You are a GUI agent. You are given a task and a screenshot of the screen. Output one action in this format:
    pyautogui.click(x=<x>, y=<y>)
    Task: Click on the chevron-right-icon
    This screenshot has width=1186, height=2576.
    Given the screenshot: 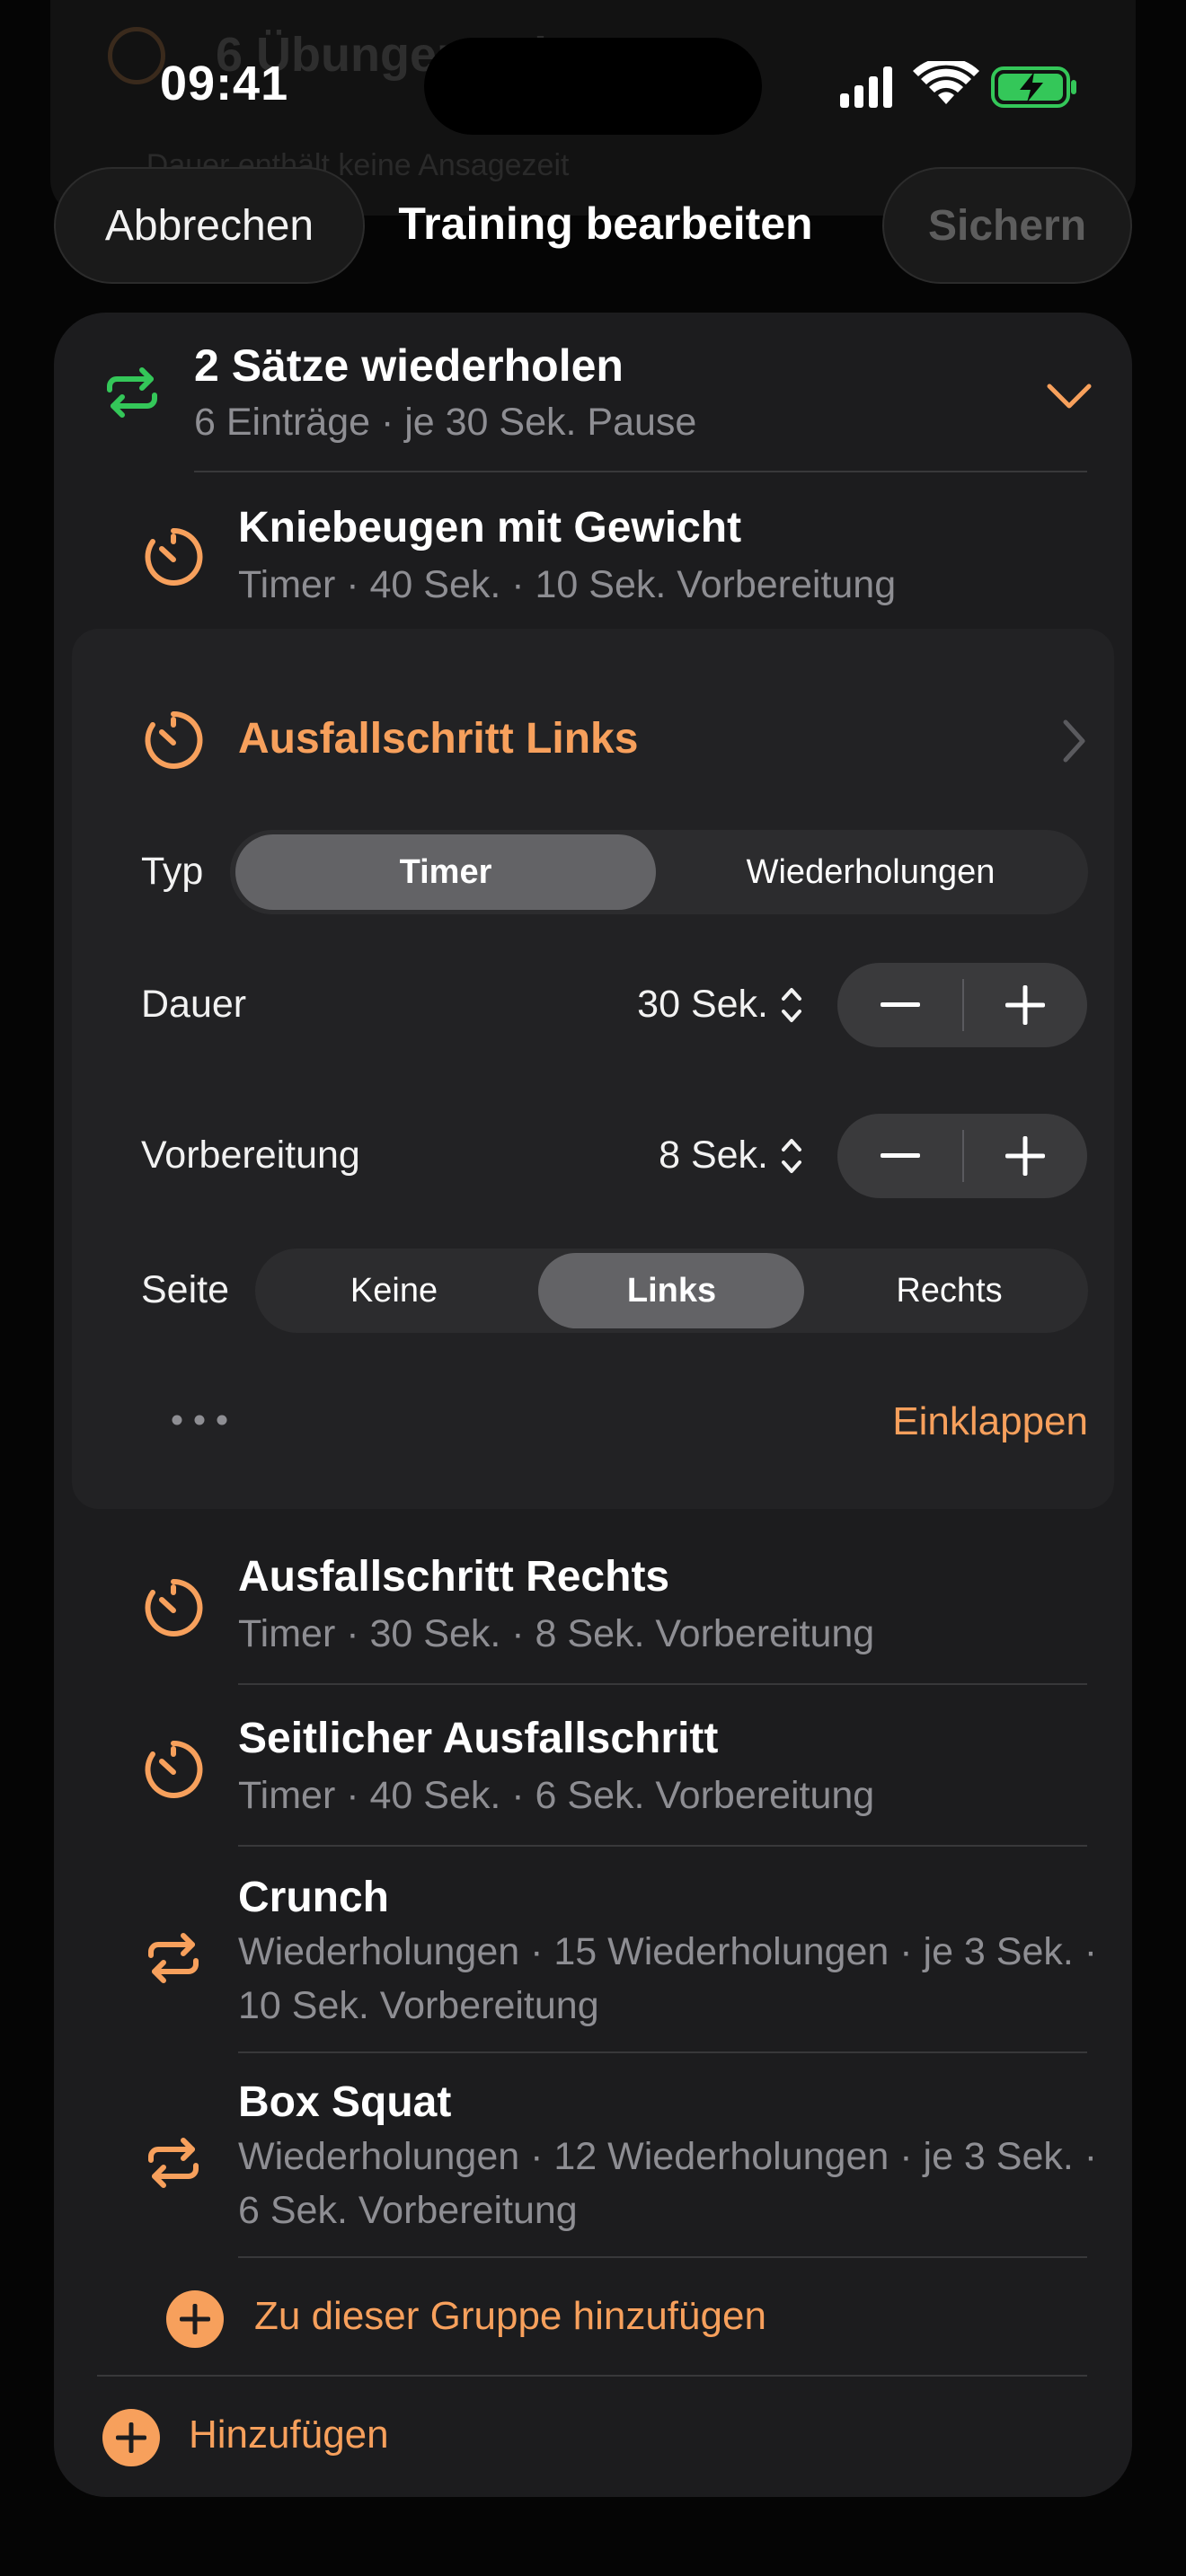 What is the action you would take?
    pyautogui.click(x=1073, y=741)
    